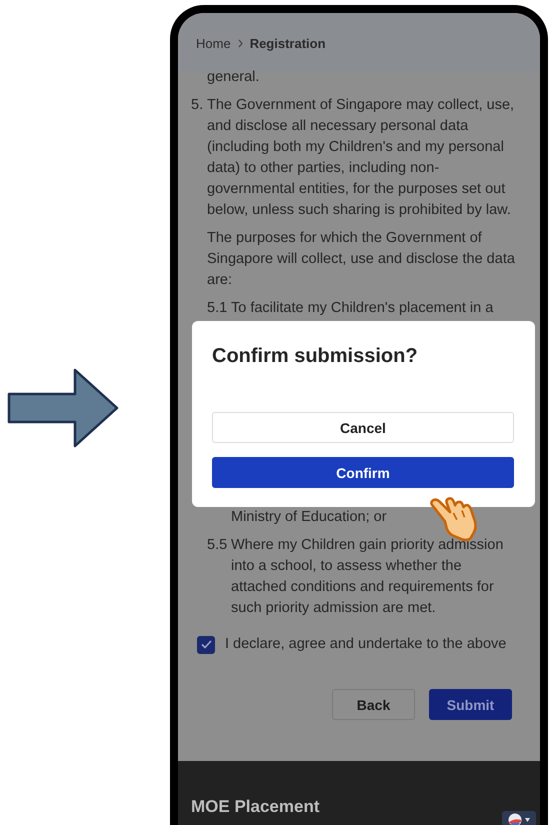 Image resolution: width=551 pixels, height=825 pixels. What do you see at coordinates (367, 577) in the screenshot?
I see `paragraph: Where my Children gain priority admission into a school, to assess whether the attached conditions and requirements for such priority admission are met.` at bounding box center [367, 577].